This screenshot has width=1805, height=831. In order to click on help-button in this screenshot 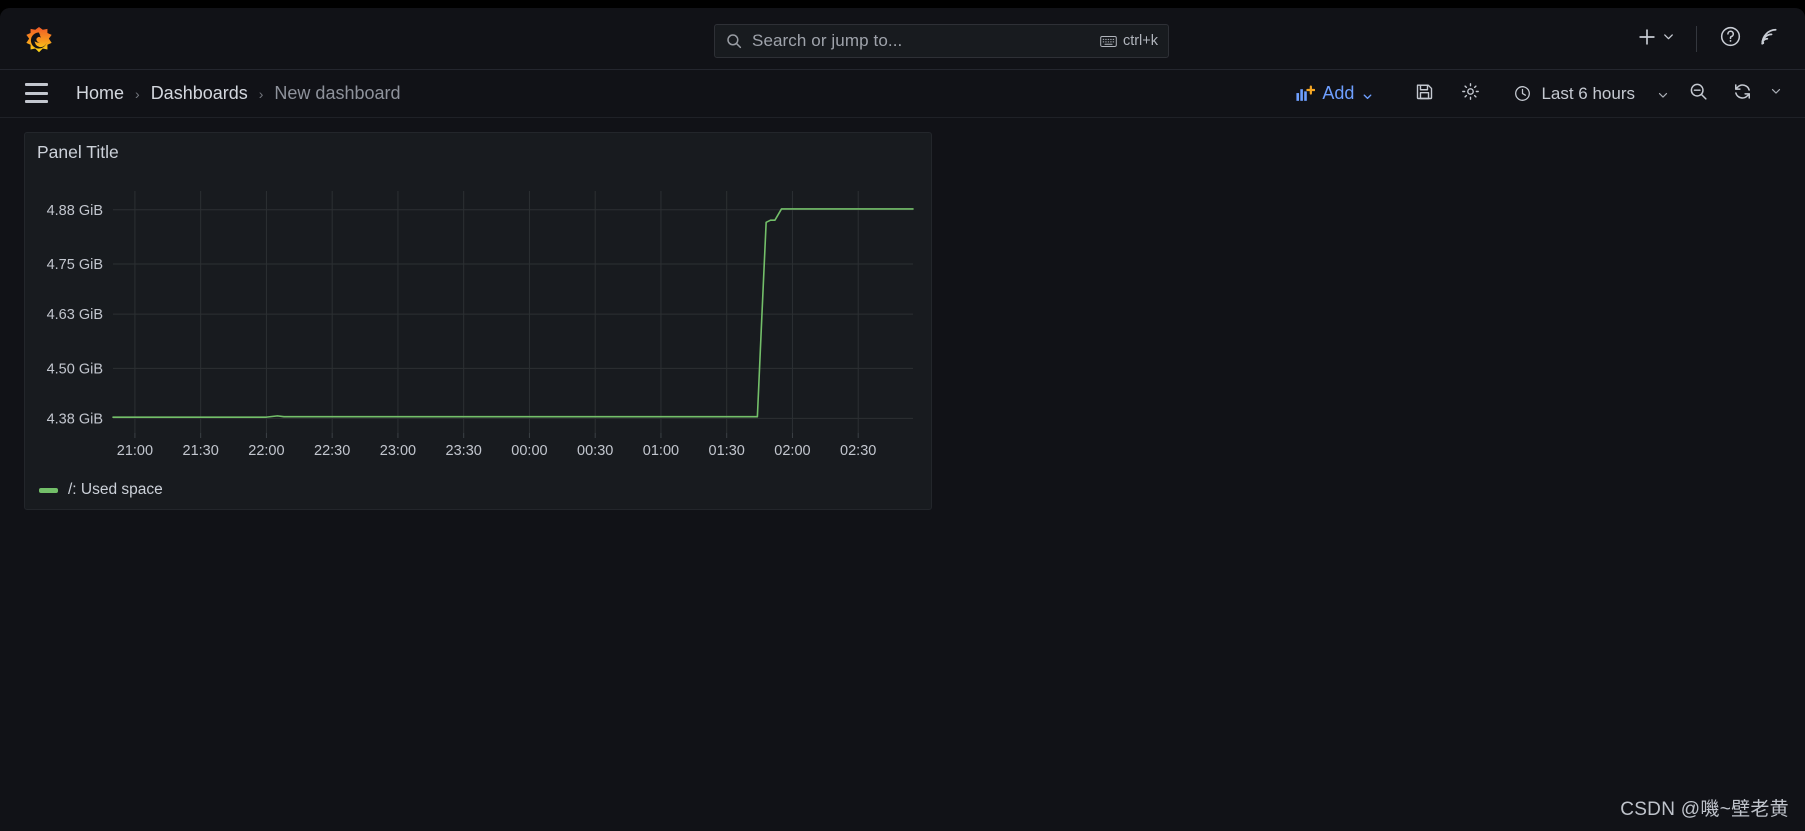, I will do `click(1730, 39)`.